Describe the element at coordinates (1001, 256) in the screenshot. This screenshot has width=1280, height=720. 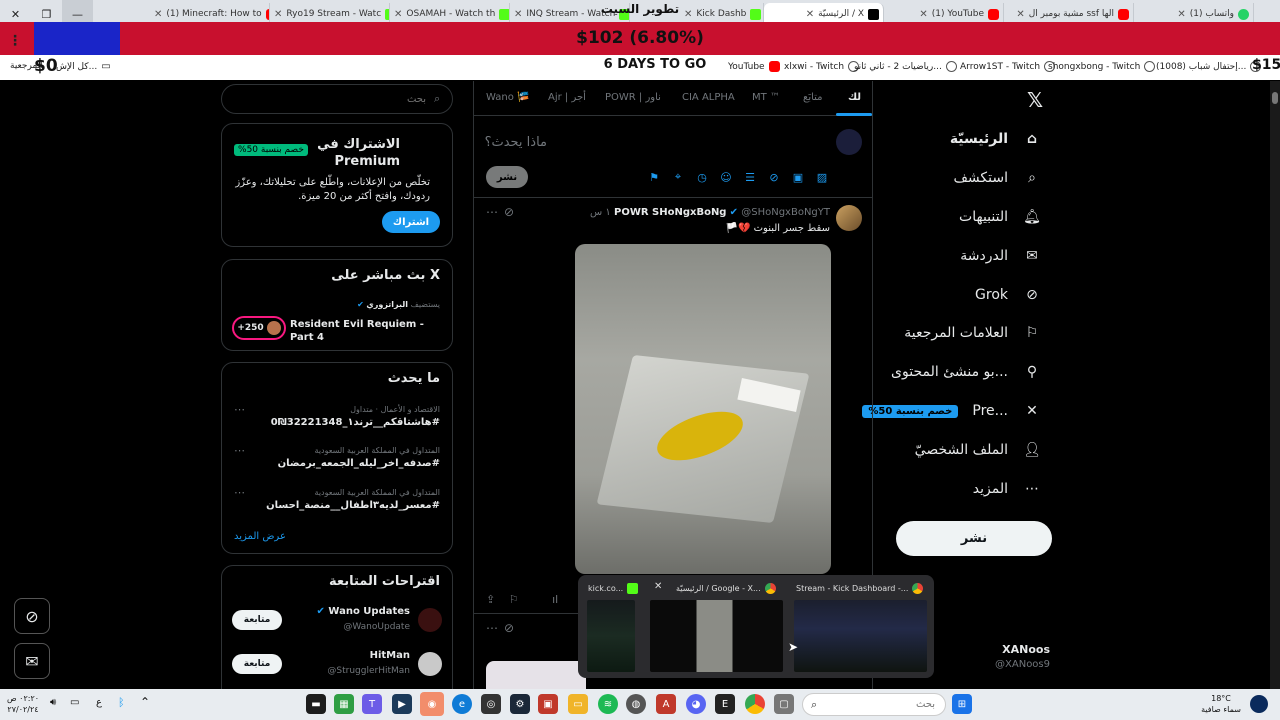
I see `nav-messages: ✉ الدردشة` at that location.